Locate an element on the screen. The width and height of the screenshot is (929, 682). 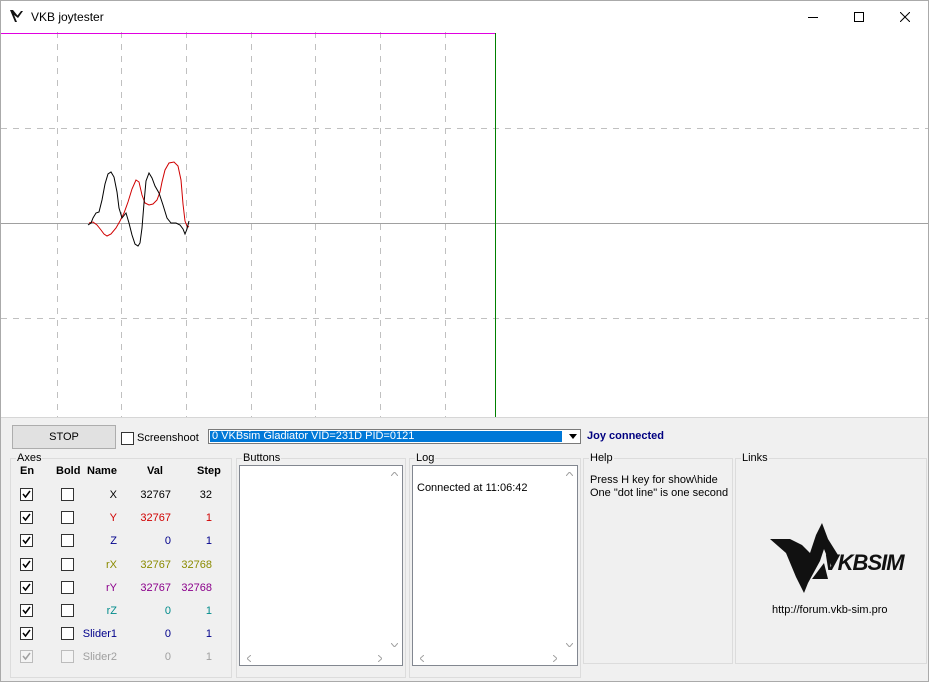
header-val: Val is located at coordinates (155, 471).